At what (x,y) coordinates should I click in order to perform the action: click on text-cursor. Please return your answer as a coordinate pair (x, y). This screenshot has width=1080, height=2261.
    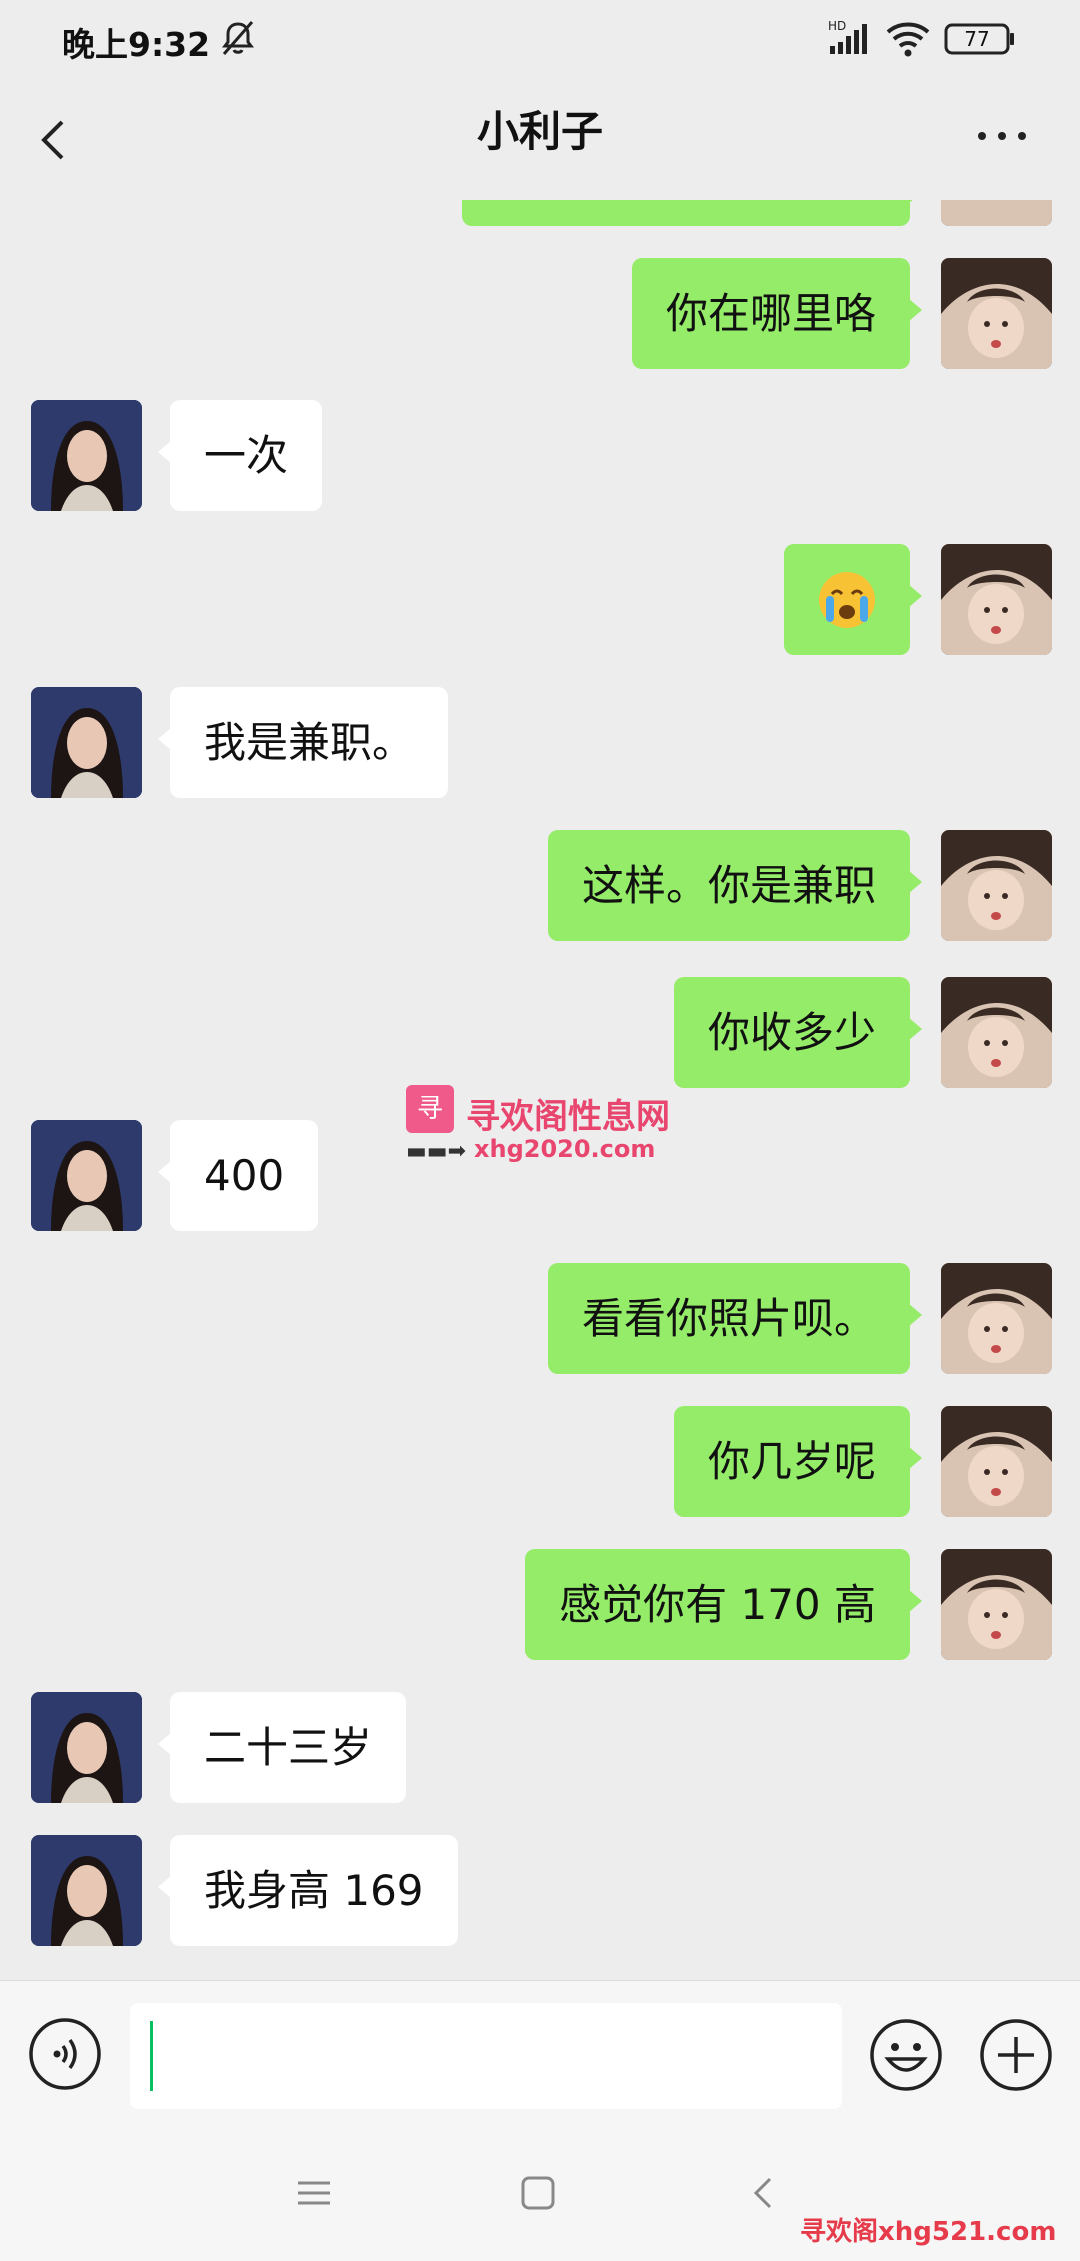
    Looking at the image, I should click on (151, 2056).